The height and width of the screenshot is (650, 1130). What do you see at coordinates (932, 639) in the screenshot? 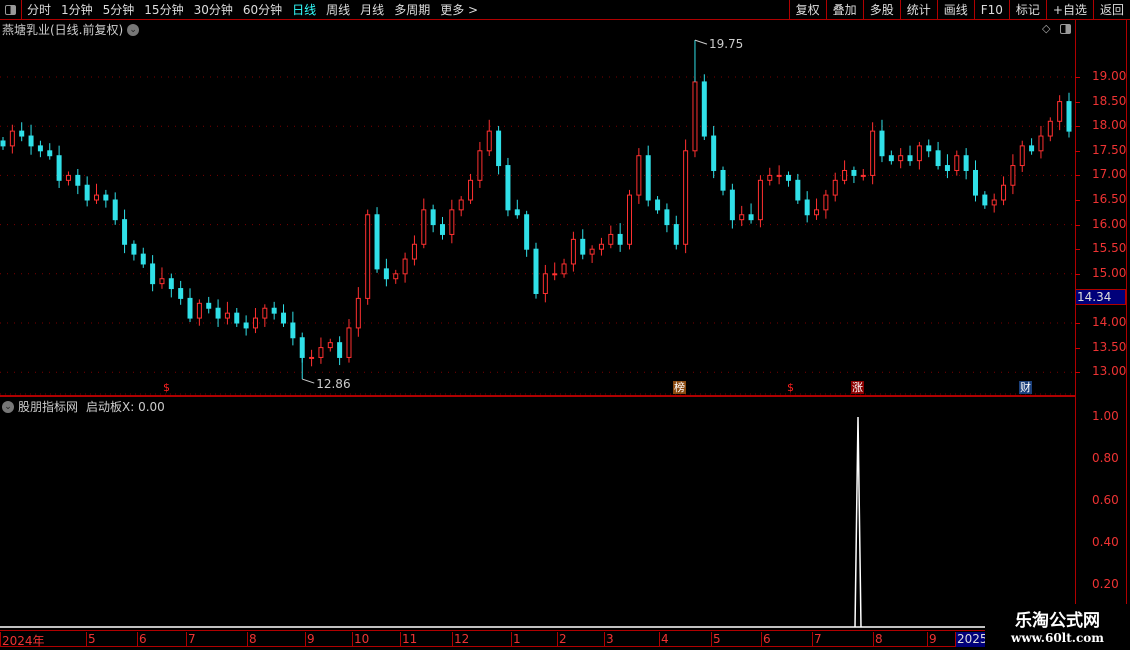
I see `time-label: 9` at bounding box center [932, 639].